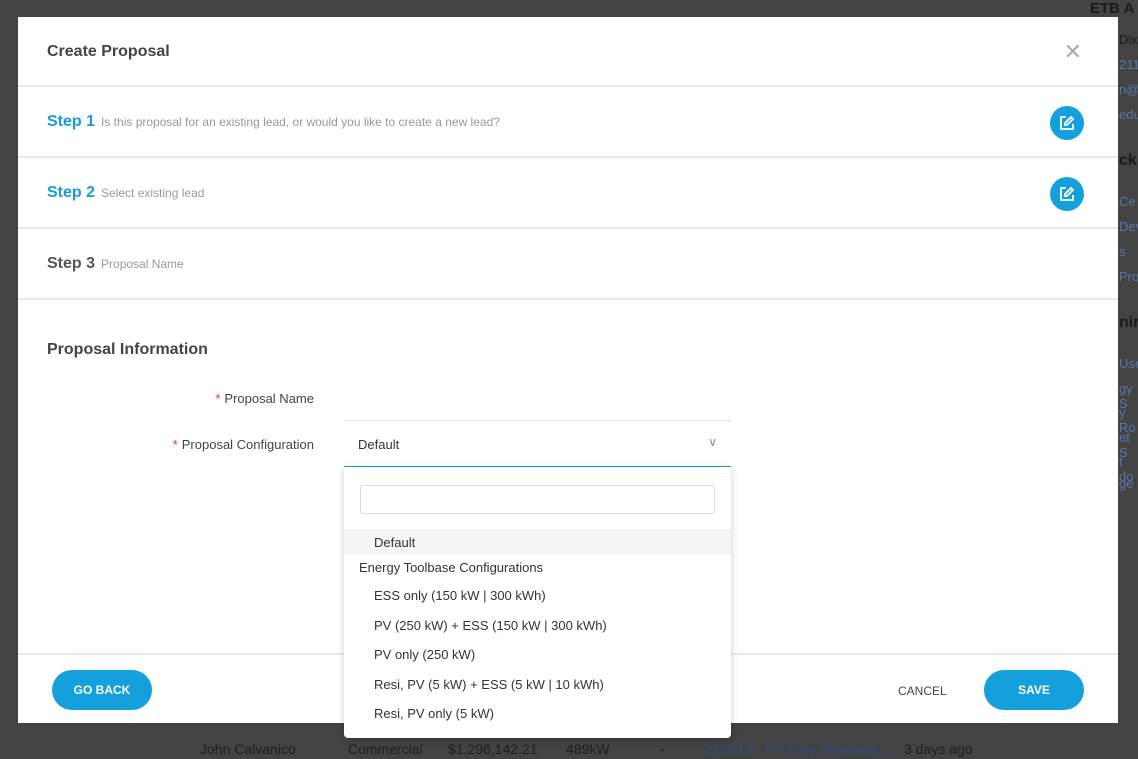 The height and width of the screenshot is (759, 1138). I want to click on edit-step-2-button, so click(1067, 194).